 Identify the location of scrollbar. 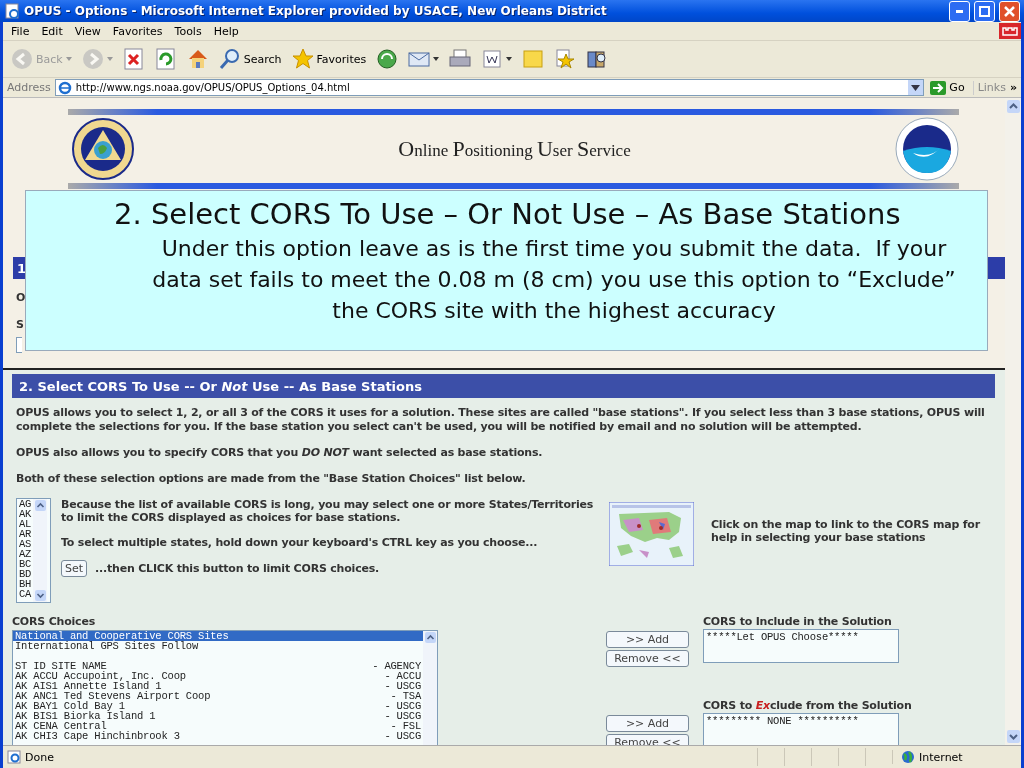
(1013, 421).